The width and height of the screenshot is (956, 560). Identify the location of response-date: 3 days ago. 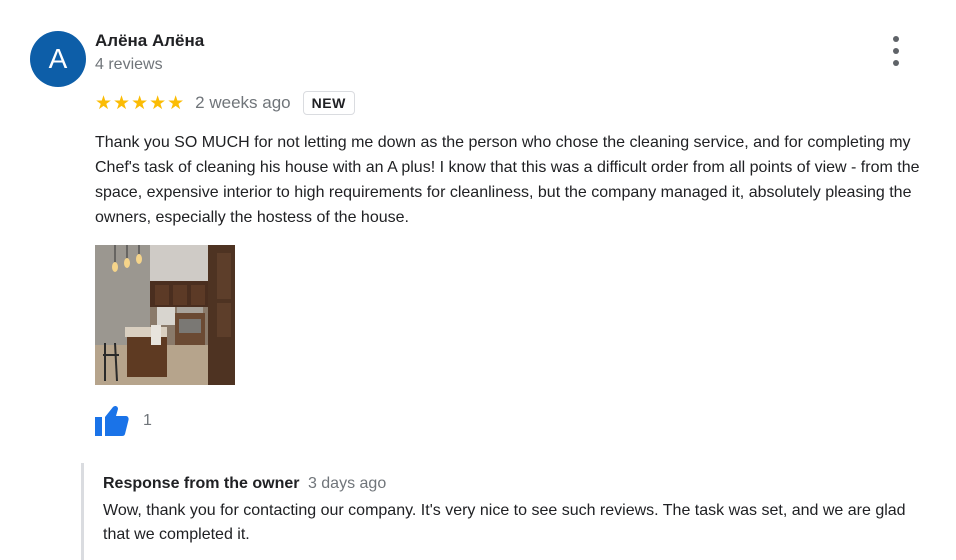
(347, 483).